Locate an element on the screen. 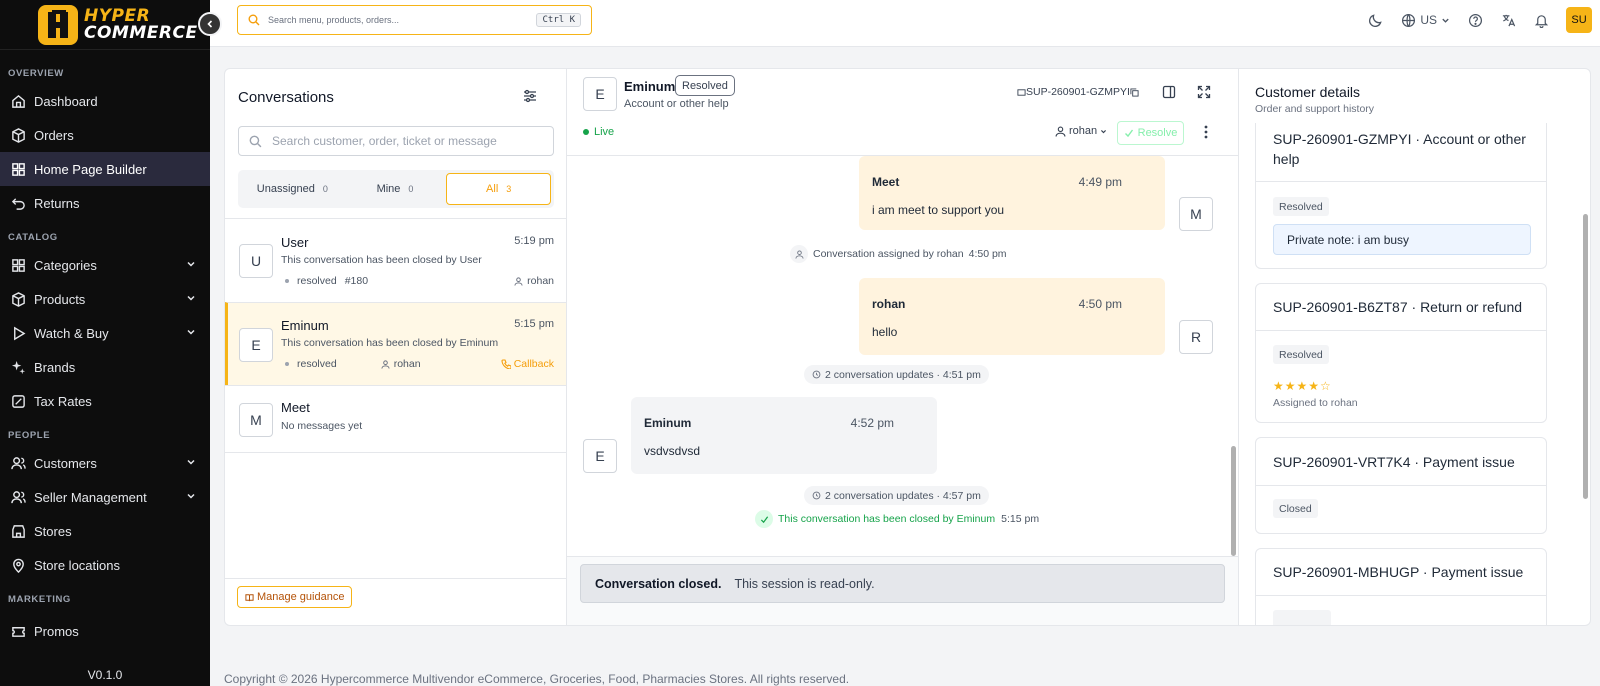  bell-icon is located at coordinates (1541, 20).